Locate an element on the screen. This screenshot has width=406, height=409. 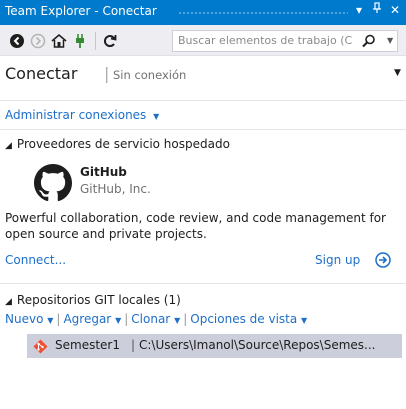
refresh-icon is located at coordinates (110, 41).